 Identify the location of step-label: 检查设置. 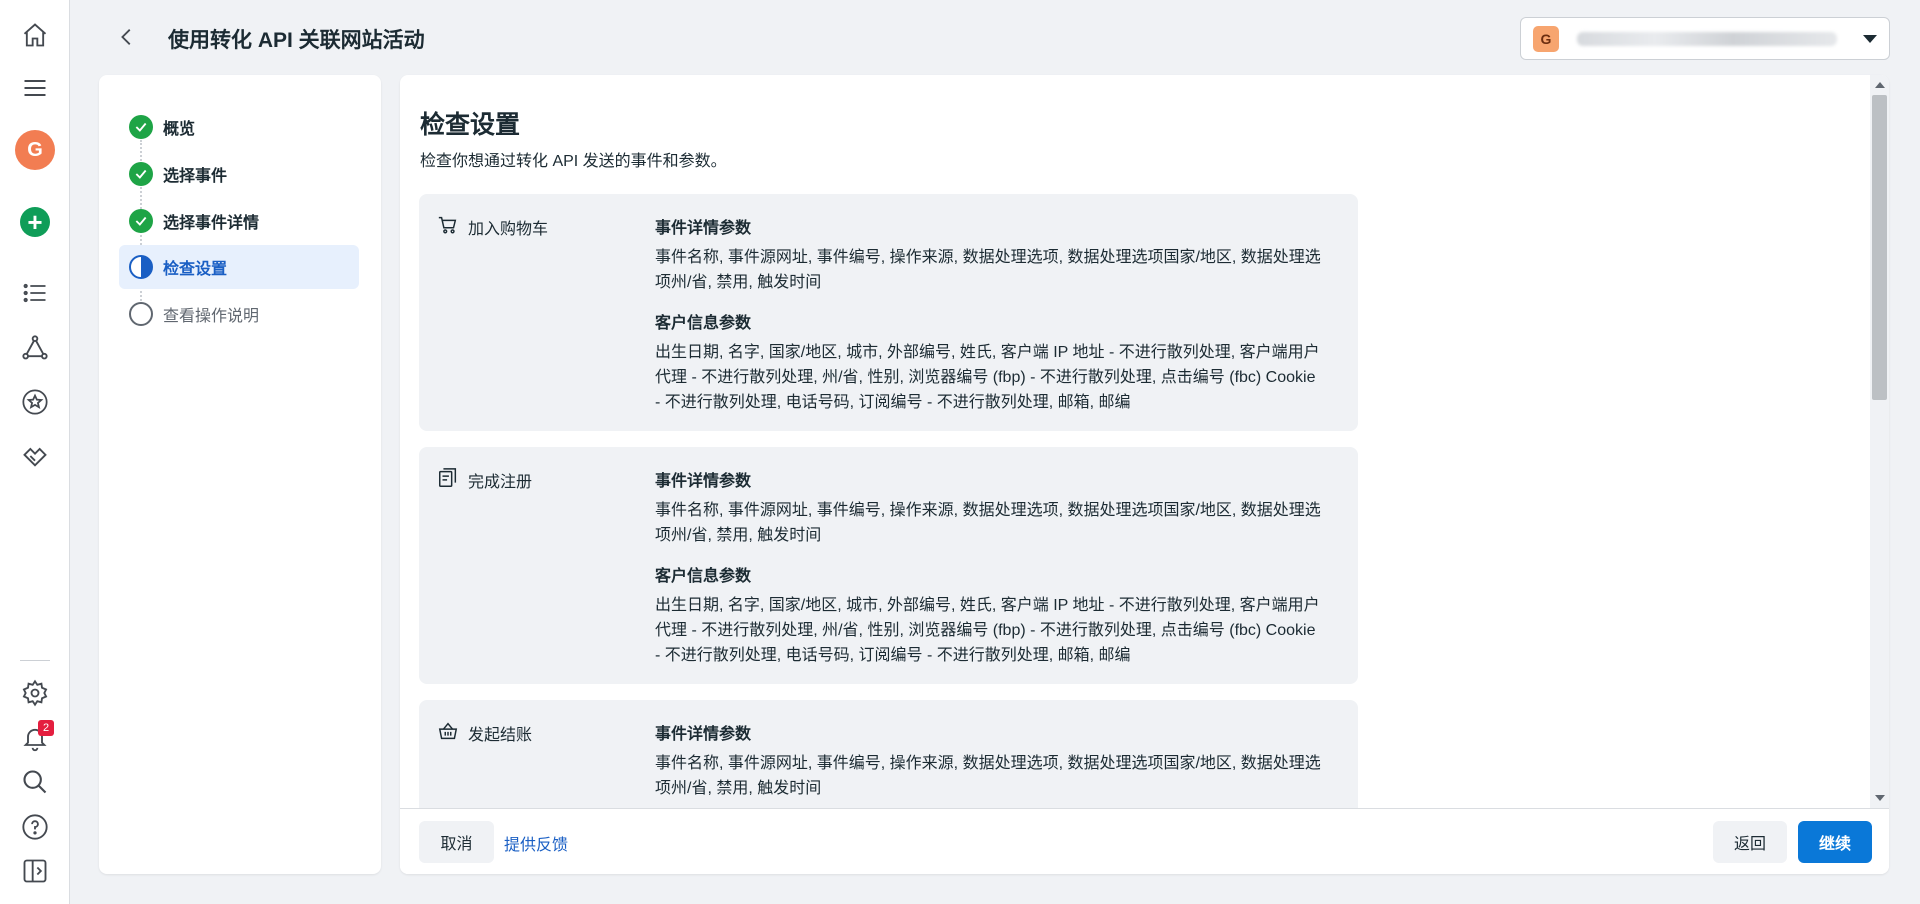
(195, 269).